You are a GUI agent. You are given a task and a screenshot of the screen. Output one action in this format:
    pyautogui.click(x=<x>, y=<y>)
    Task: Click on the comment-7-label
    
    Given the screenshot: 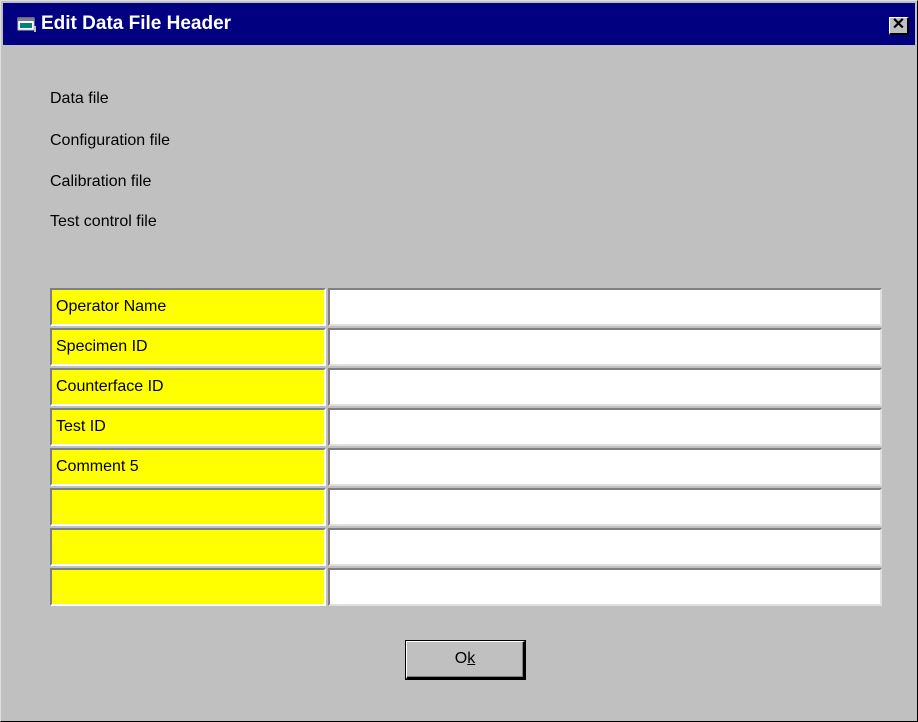 What is the action you would take?
    pyautogui.click(x=188, y=547)
    